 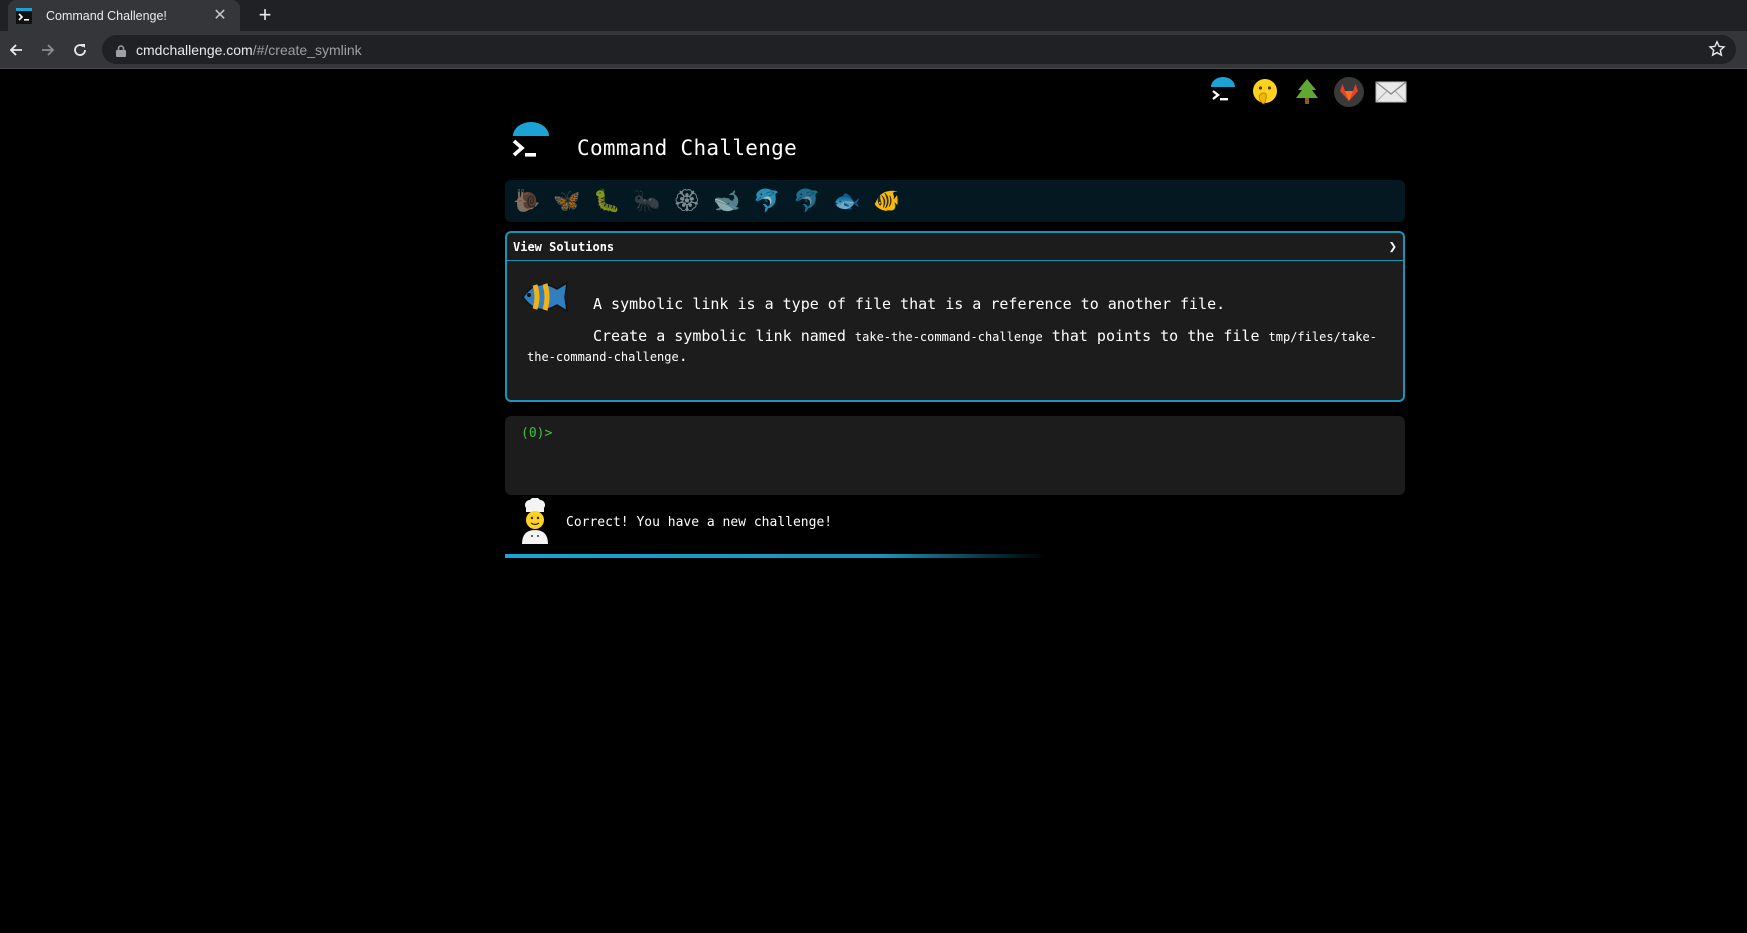 What do you see at coordinates (724, 336) in the screenshot?
I see `challenge-text-pre: Create a symbolic link named` at bounding box center [724, 336].